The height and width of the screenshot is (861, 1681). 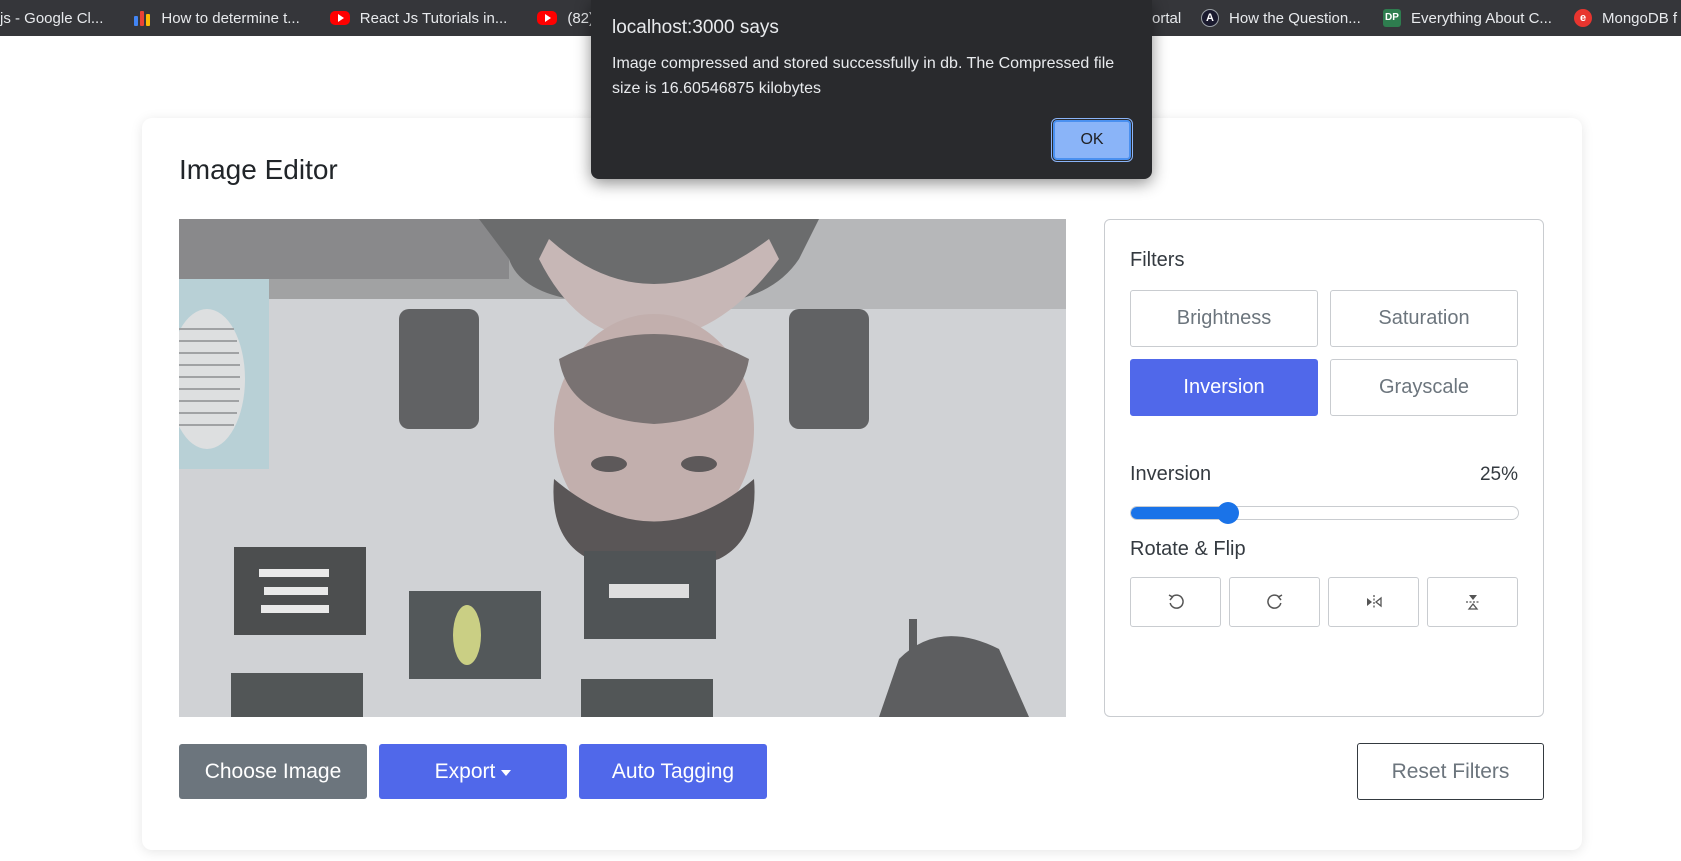 I want to click on export-label: Export, so click(x=465, y=771).